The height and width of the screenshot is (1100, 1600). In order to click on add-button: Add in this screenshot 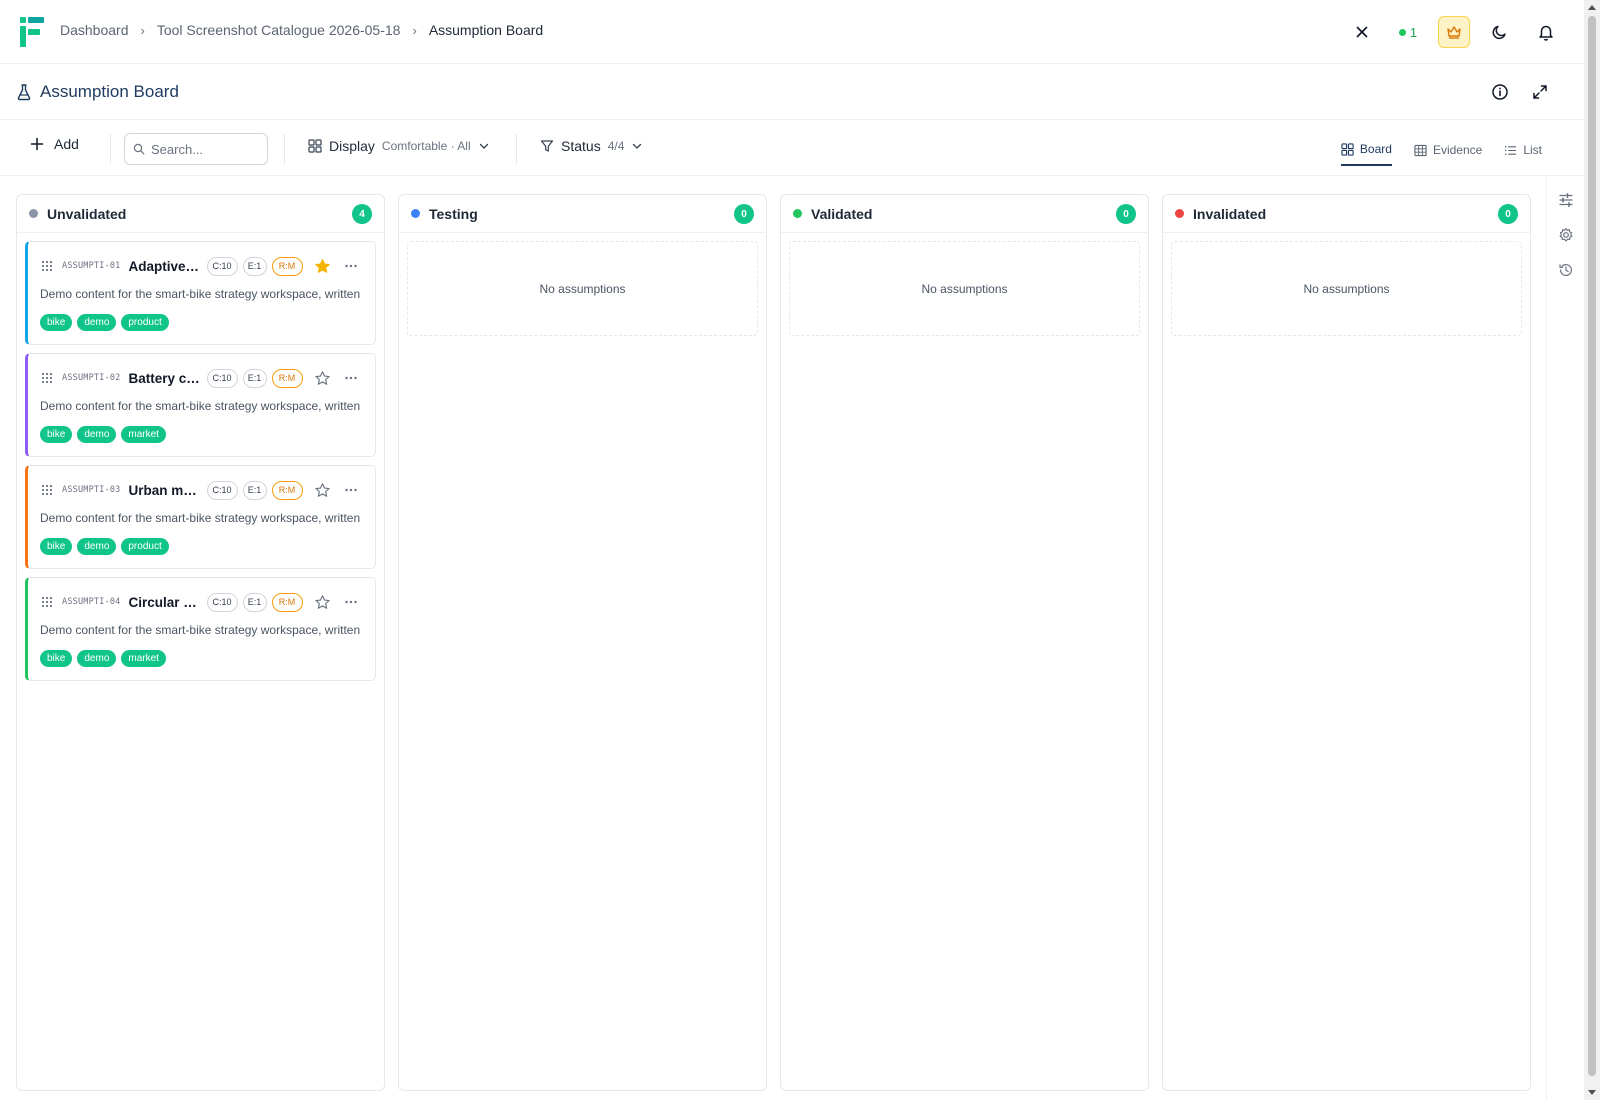, I will do `click(54, 144)`.